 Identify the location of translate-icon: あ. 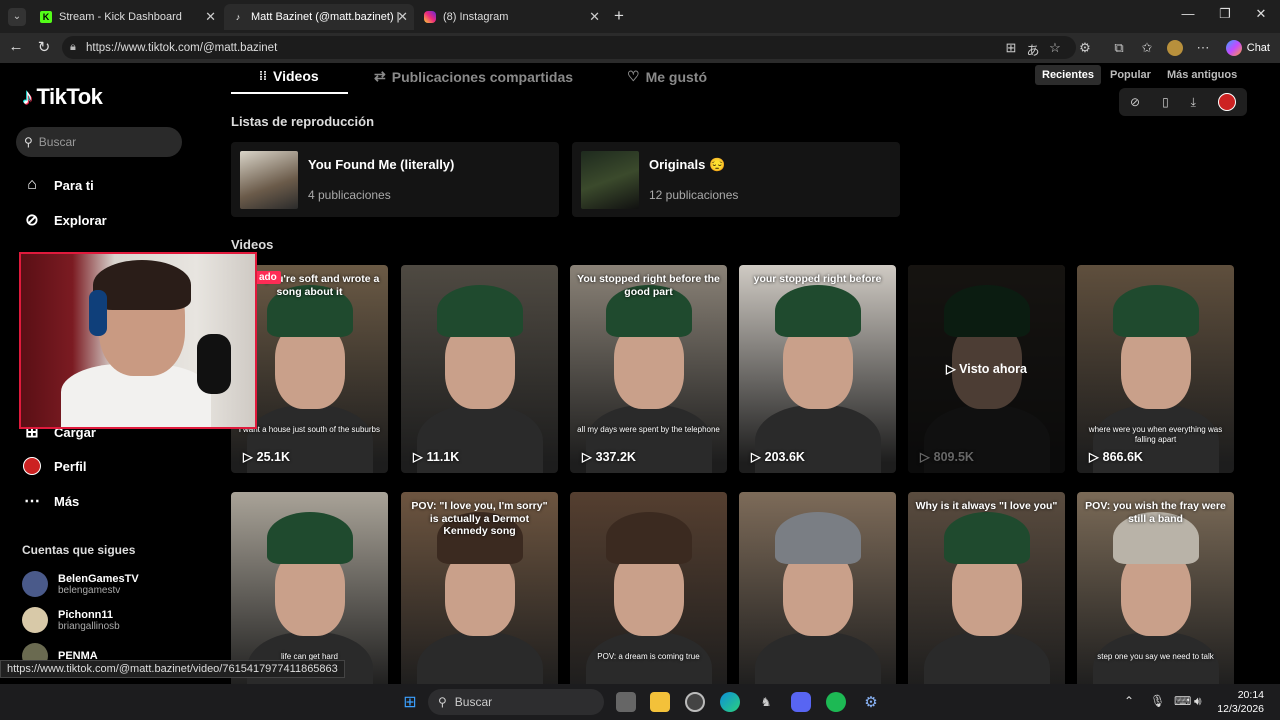
(1033, 49).